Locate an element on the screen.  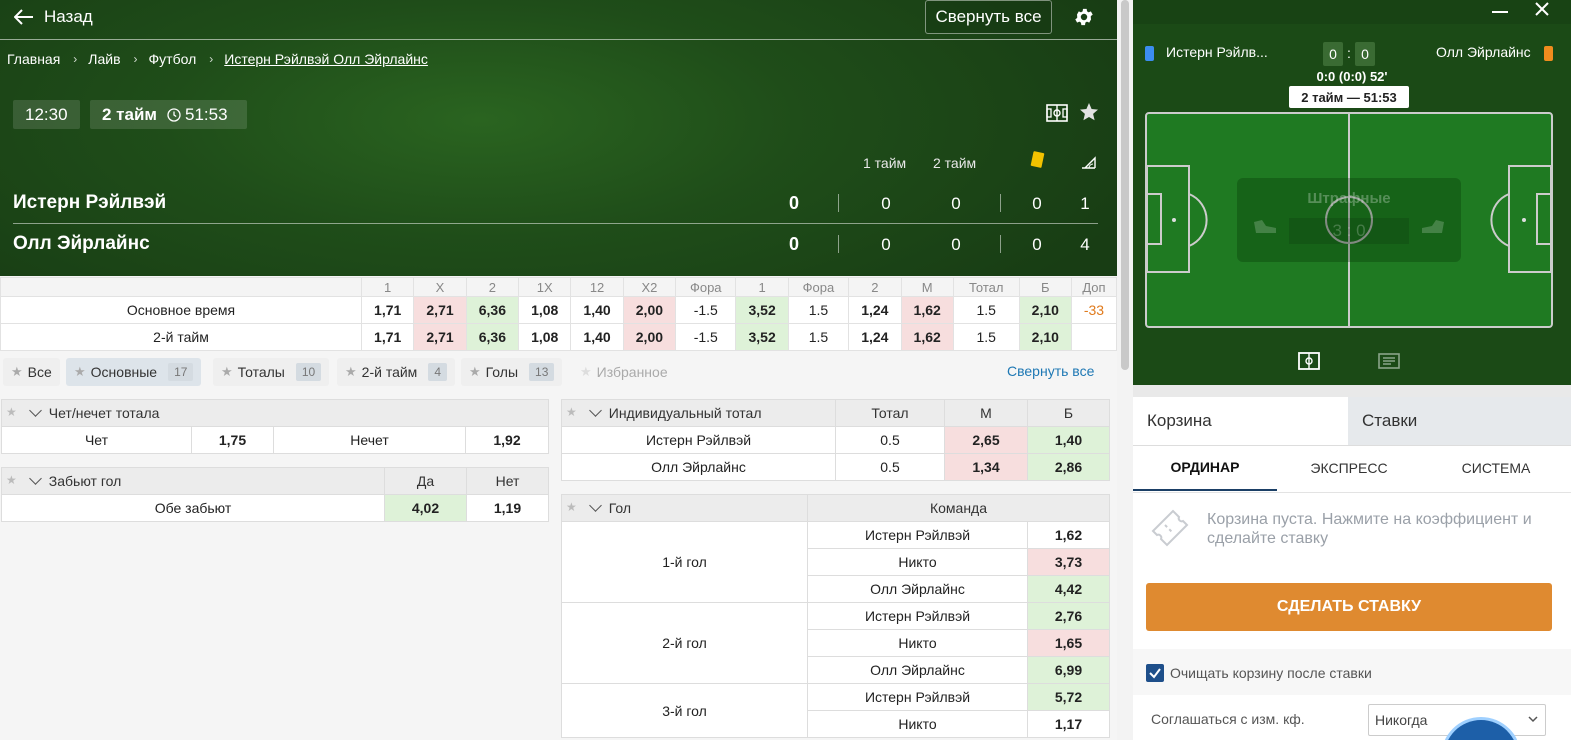
more-markets-link: -33 is located at coordinates (1093, 310).